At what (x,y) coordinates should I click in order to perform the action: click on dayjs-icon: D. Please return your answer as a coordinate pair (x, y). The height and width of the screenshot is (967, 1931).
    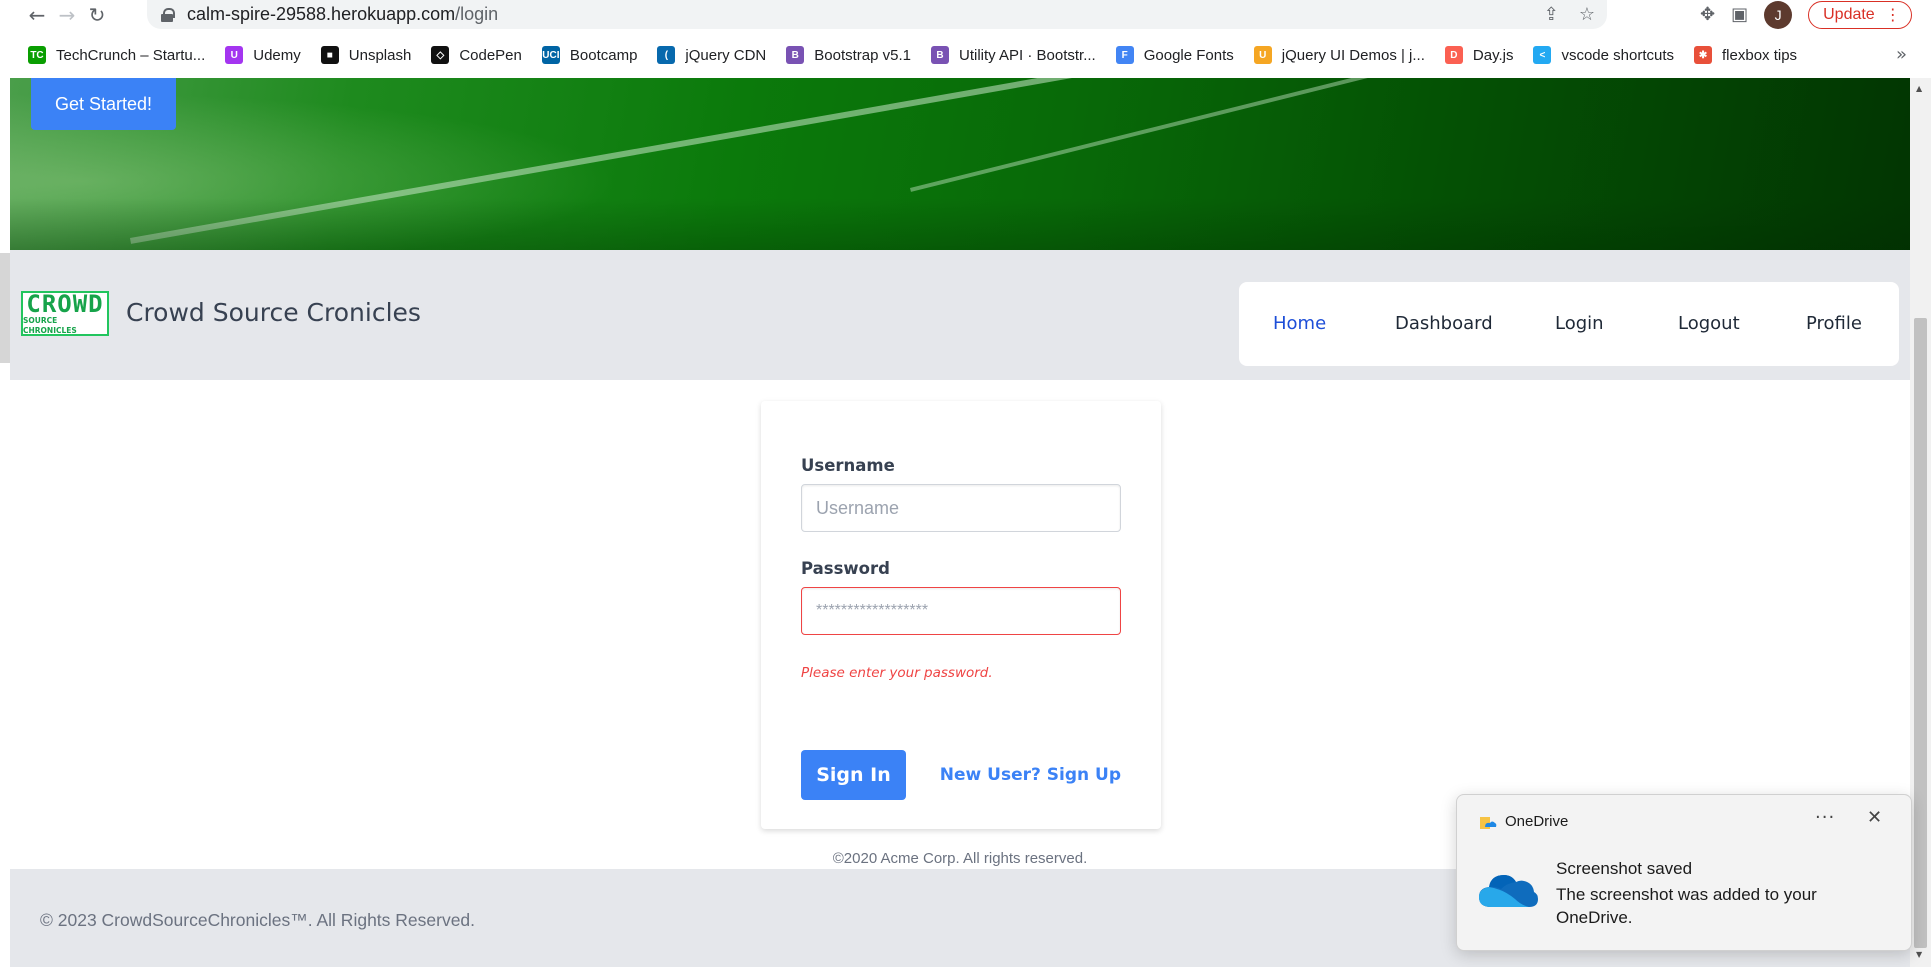
    Looking at the image, I should click on (1453, 55).